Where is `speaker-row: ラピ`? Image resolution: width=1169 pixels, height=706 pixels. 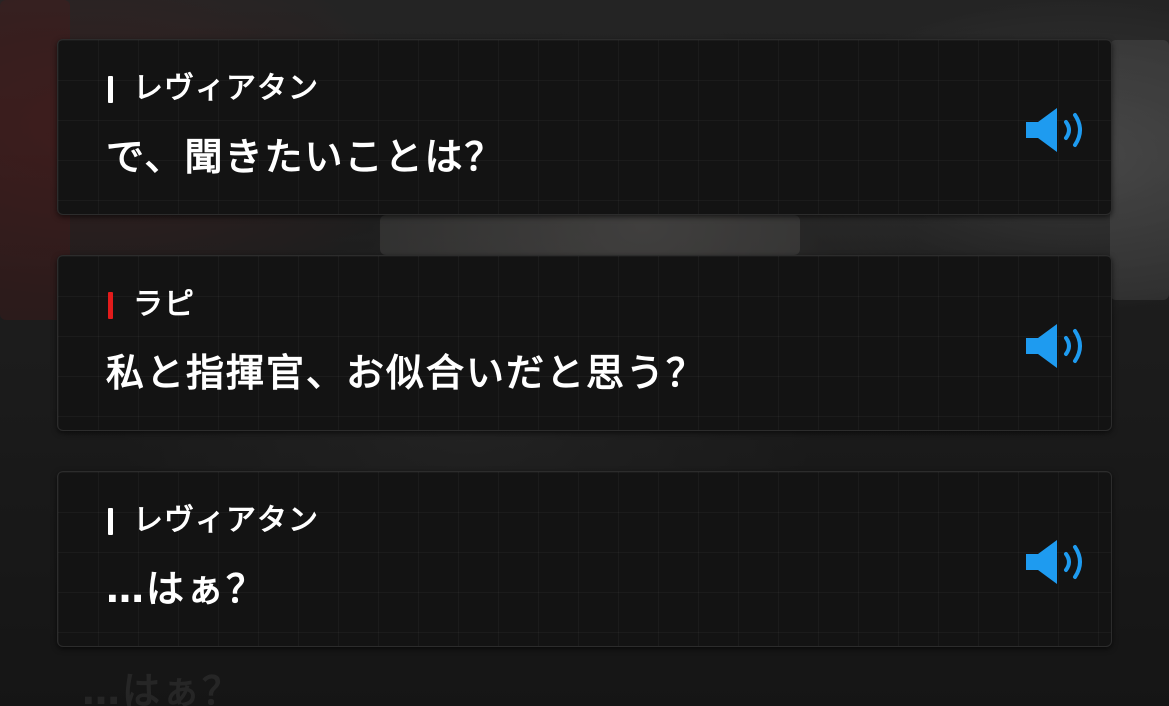 speaker-row: ラピ is located at coordinates (151, 305).